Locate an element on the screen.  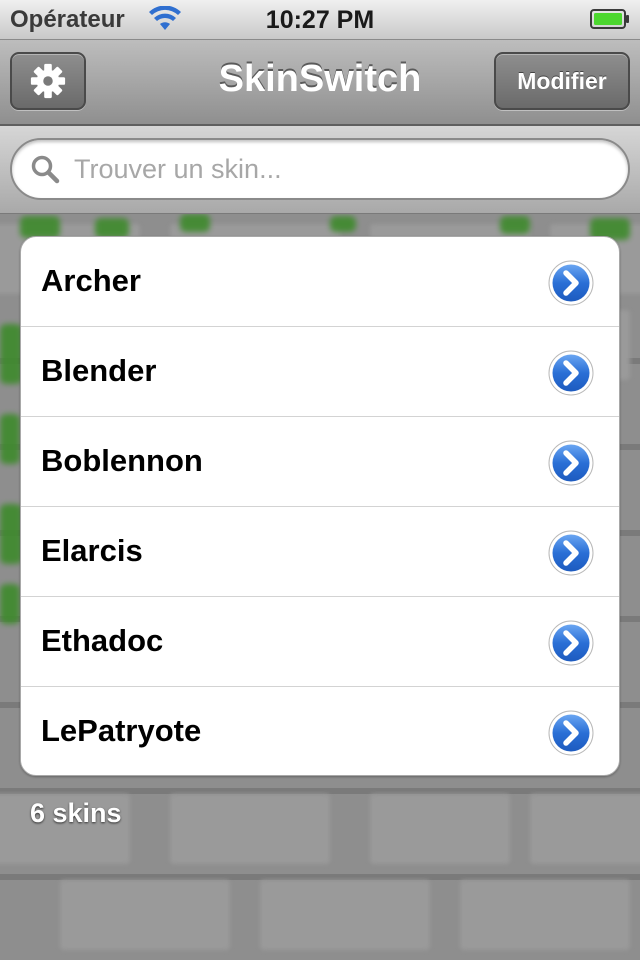
edit-button: Modifier is located at coordinates (562, 81).